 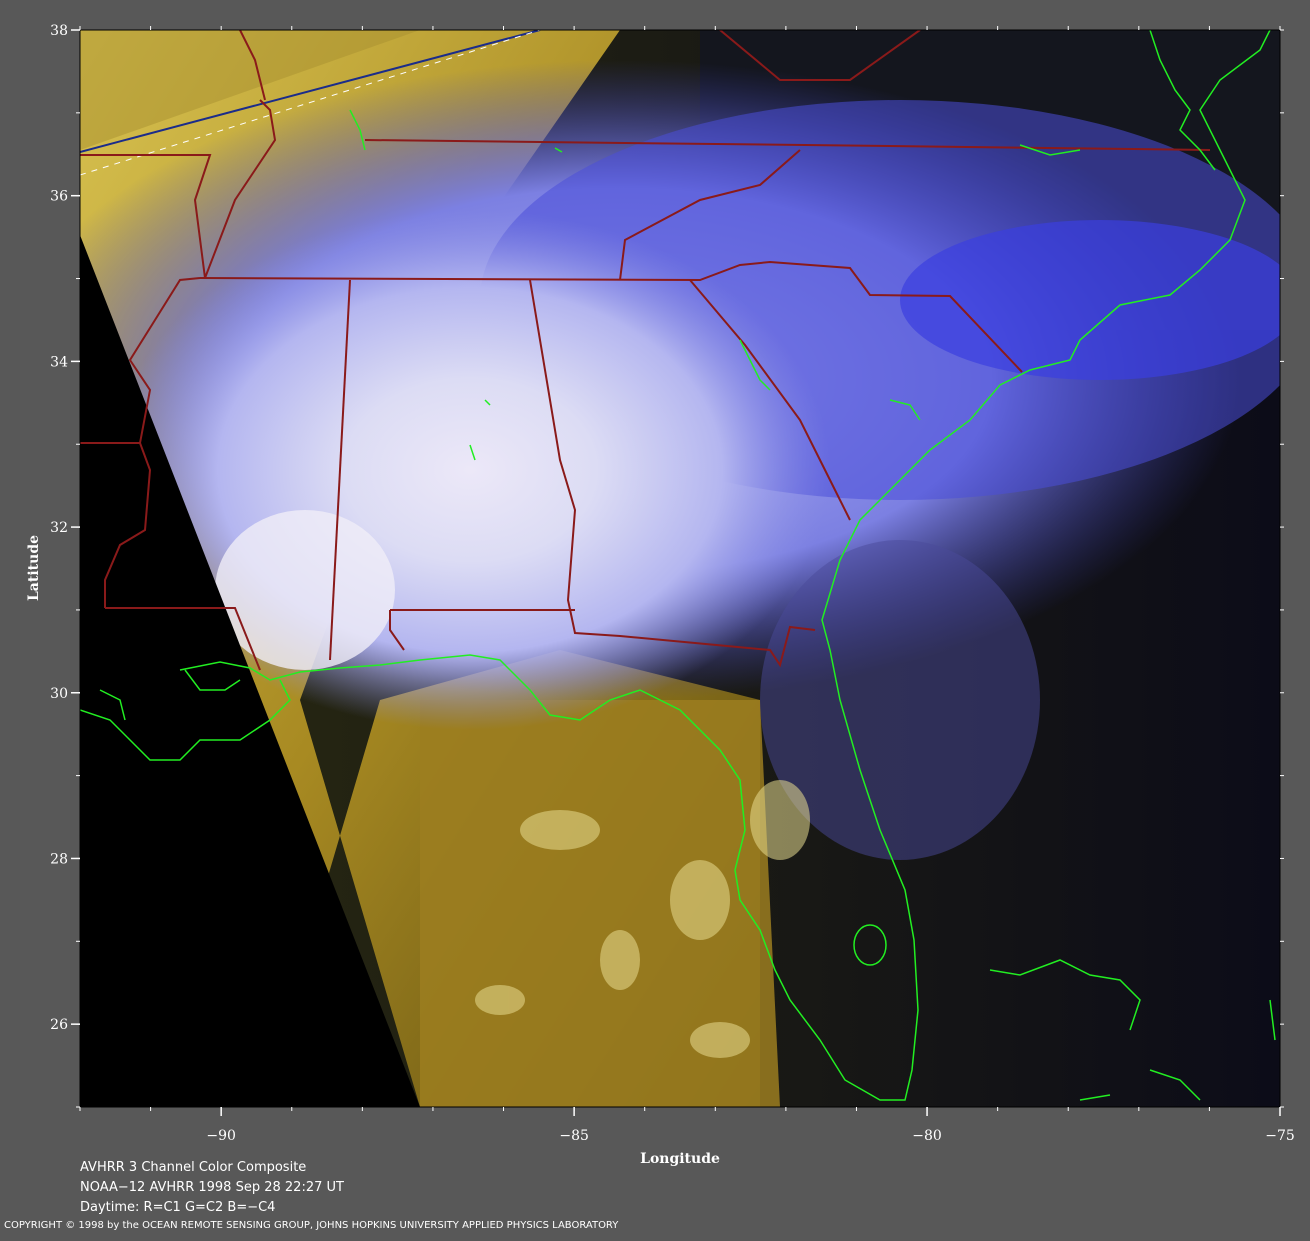 I want to click on caption-title: AVHRR 3 Channel Color Composite, so click(x=193, y=1167).